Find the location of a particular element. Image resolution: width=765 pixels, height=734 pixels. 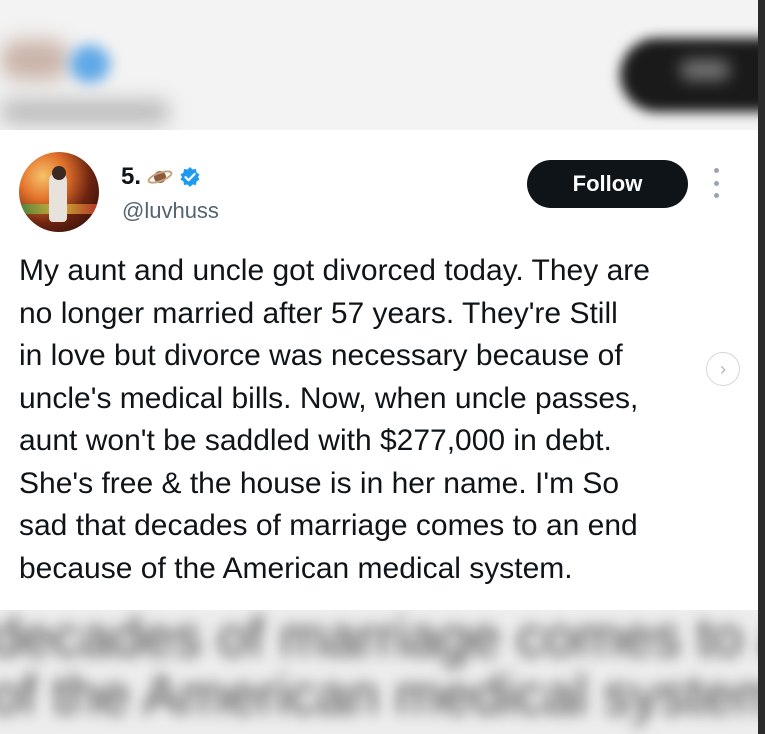

more-options-icon is located at coordinates (716, 183).